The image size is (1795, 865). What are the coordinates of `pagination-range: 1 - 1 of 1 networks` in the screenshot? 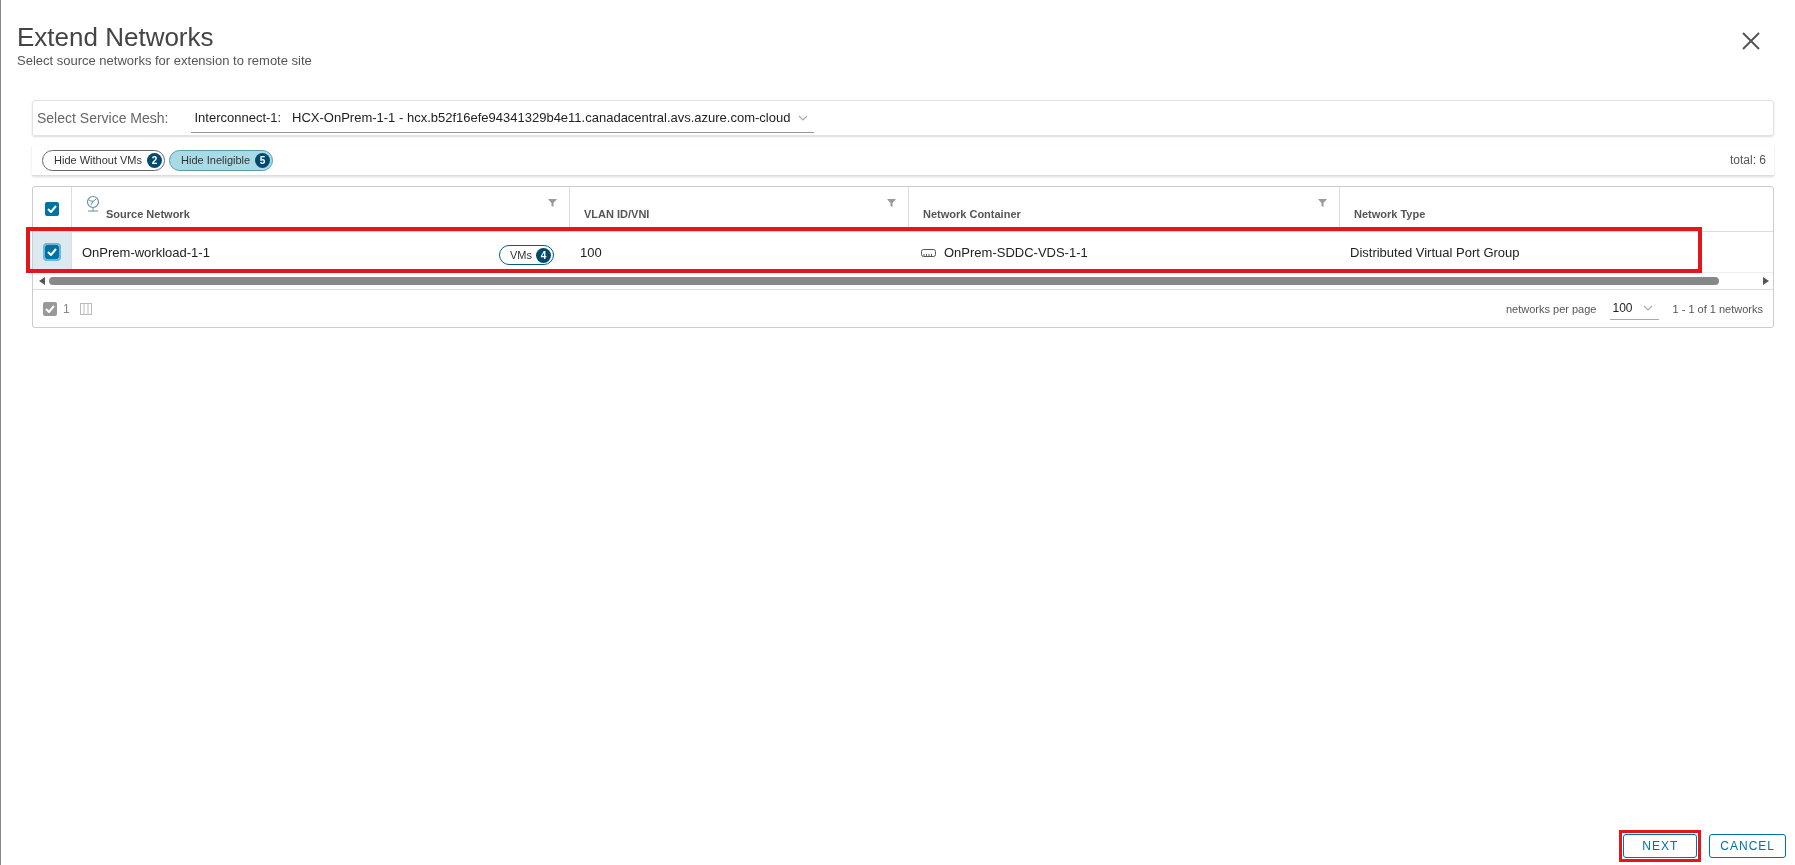 It's located at (1717, 308).